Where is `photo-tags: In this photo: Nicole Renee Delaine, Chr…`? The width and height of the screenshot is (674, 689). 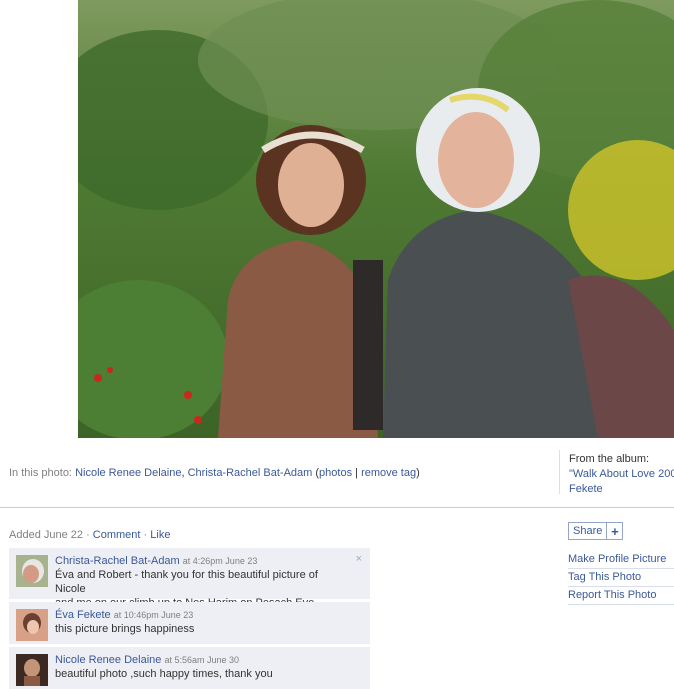
photo-tags: In this photo: Nicole Renee Delaine, Chr… is located at coordinates (214, 473).